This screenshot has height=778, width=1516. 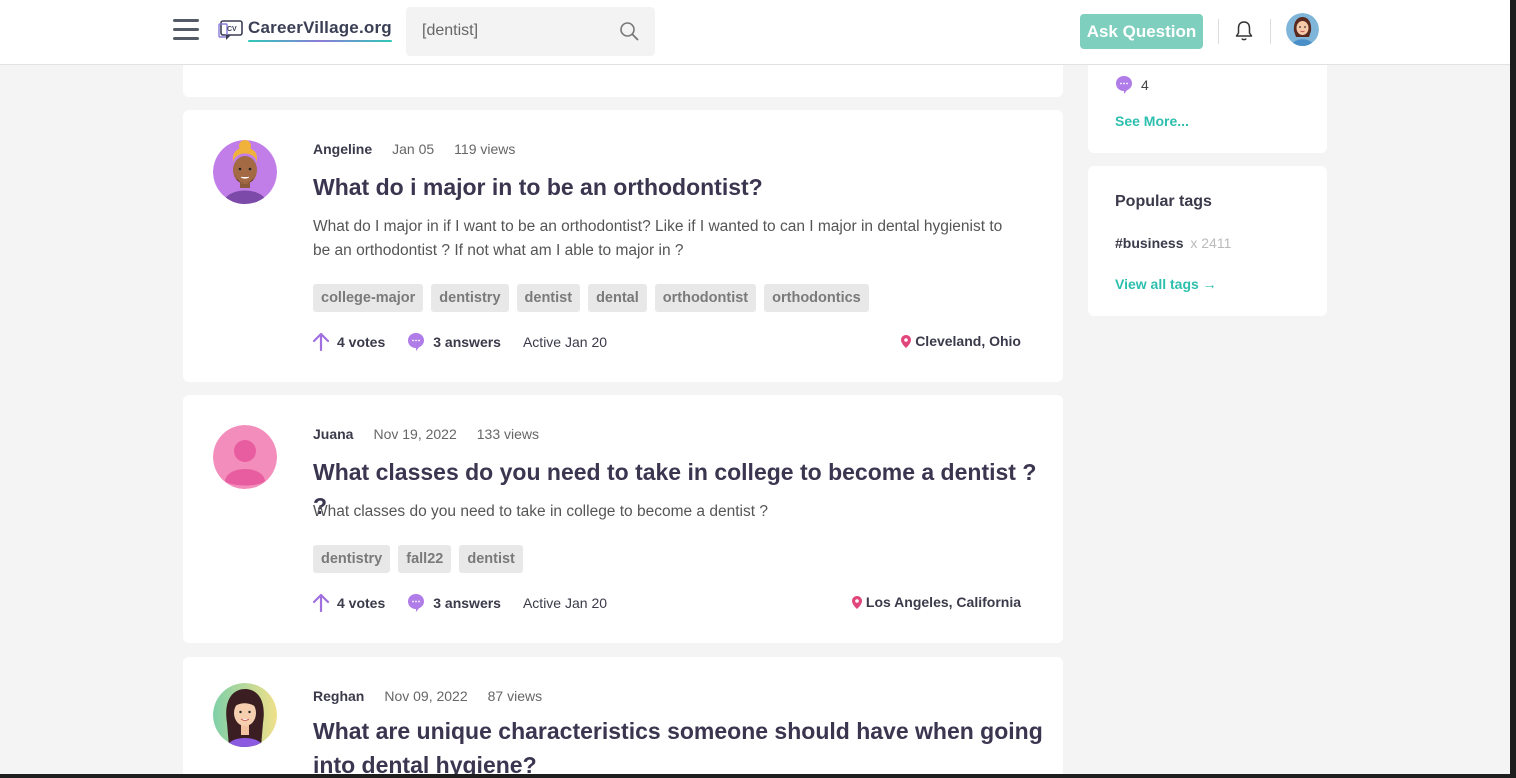 I want to click on popular-tags-title: Popular tags, so click(x=1163, y=201).